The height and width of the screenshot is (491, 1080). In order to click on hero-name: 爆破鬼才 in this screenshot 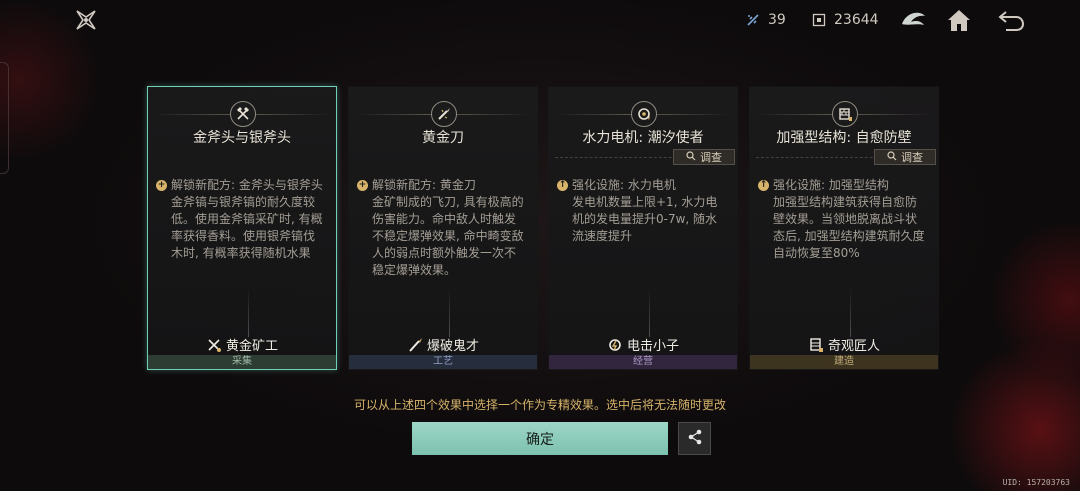, I will do `click(452, 346)`.